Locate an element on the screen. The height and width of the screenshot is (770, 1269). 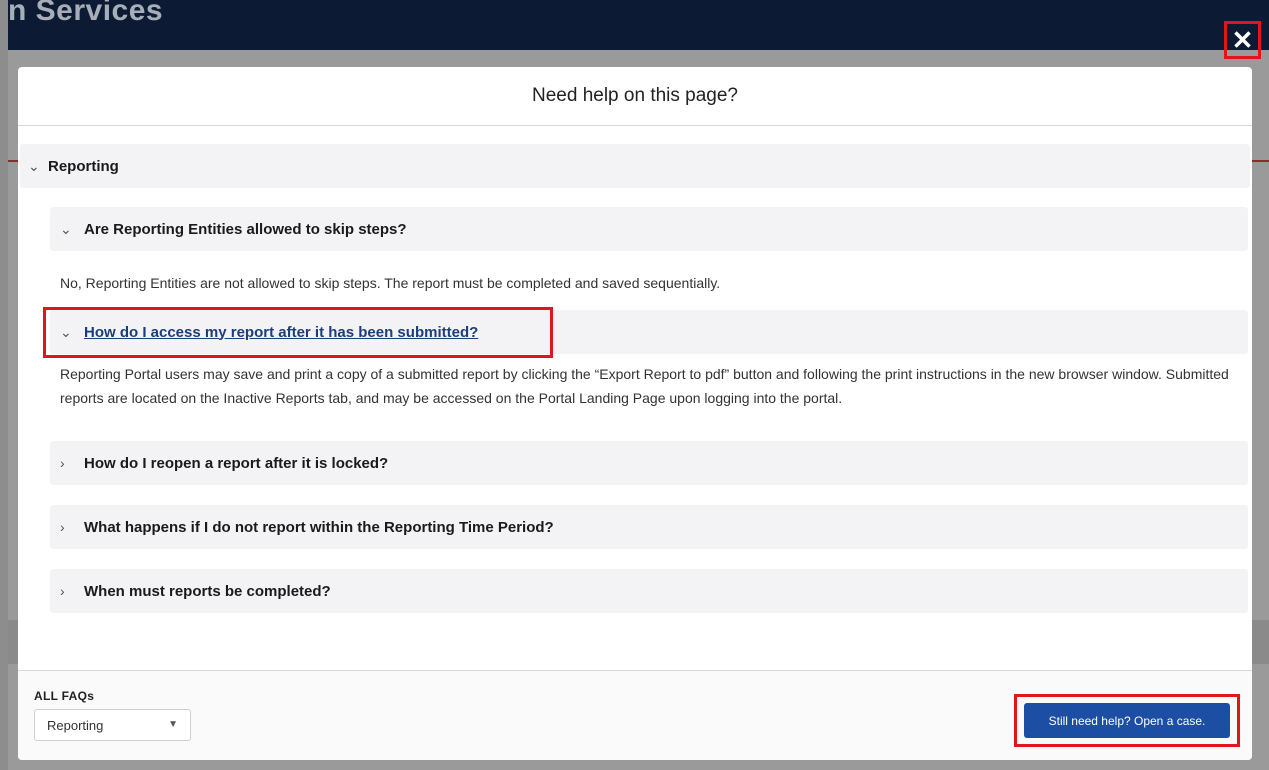
faq-item-reports-completed: › When must reports be completed? is located at coordinates (649, 591).